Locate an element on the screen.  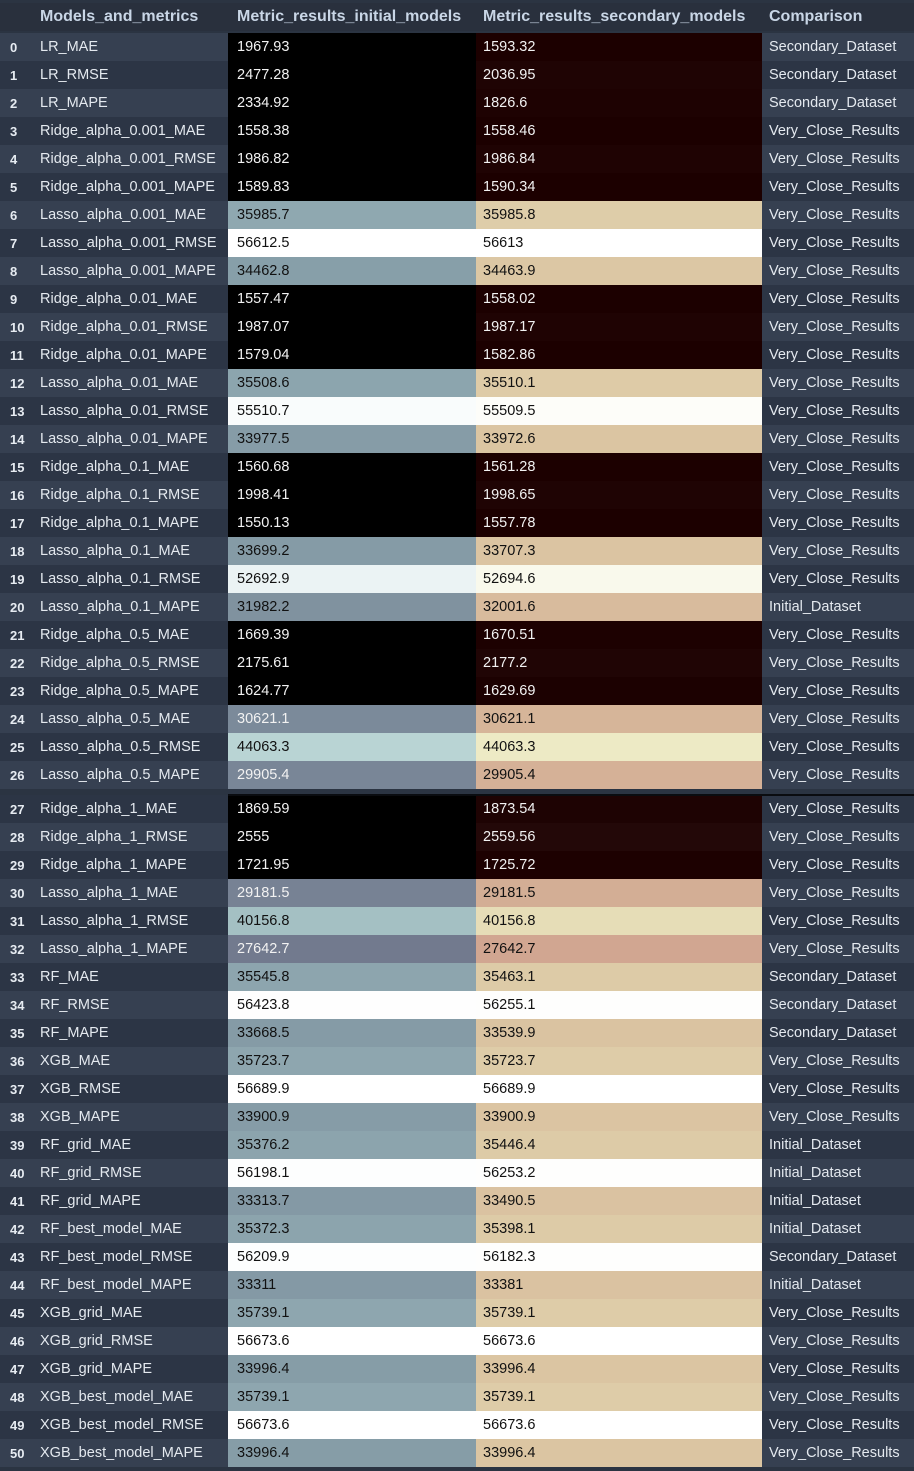
secondary-metric-value: 33490.5 is located at coordinates (619, 1201).